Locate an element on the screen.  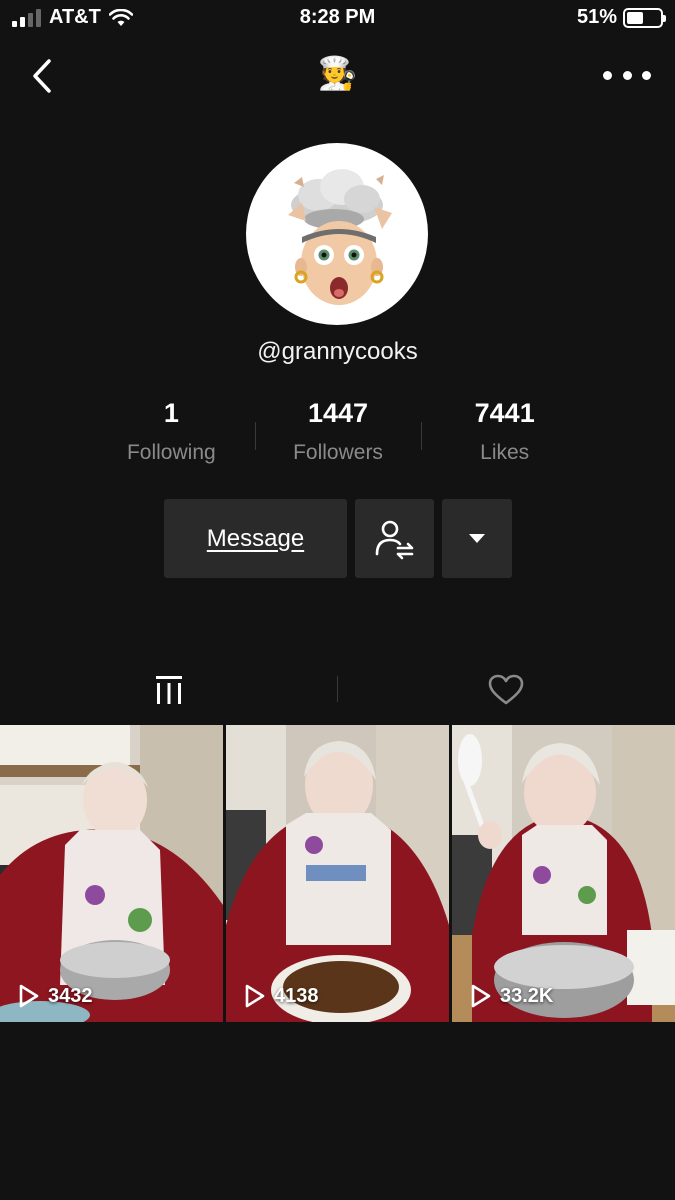
follow-toggle-button is located at coordinates (394, 538).